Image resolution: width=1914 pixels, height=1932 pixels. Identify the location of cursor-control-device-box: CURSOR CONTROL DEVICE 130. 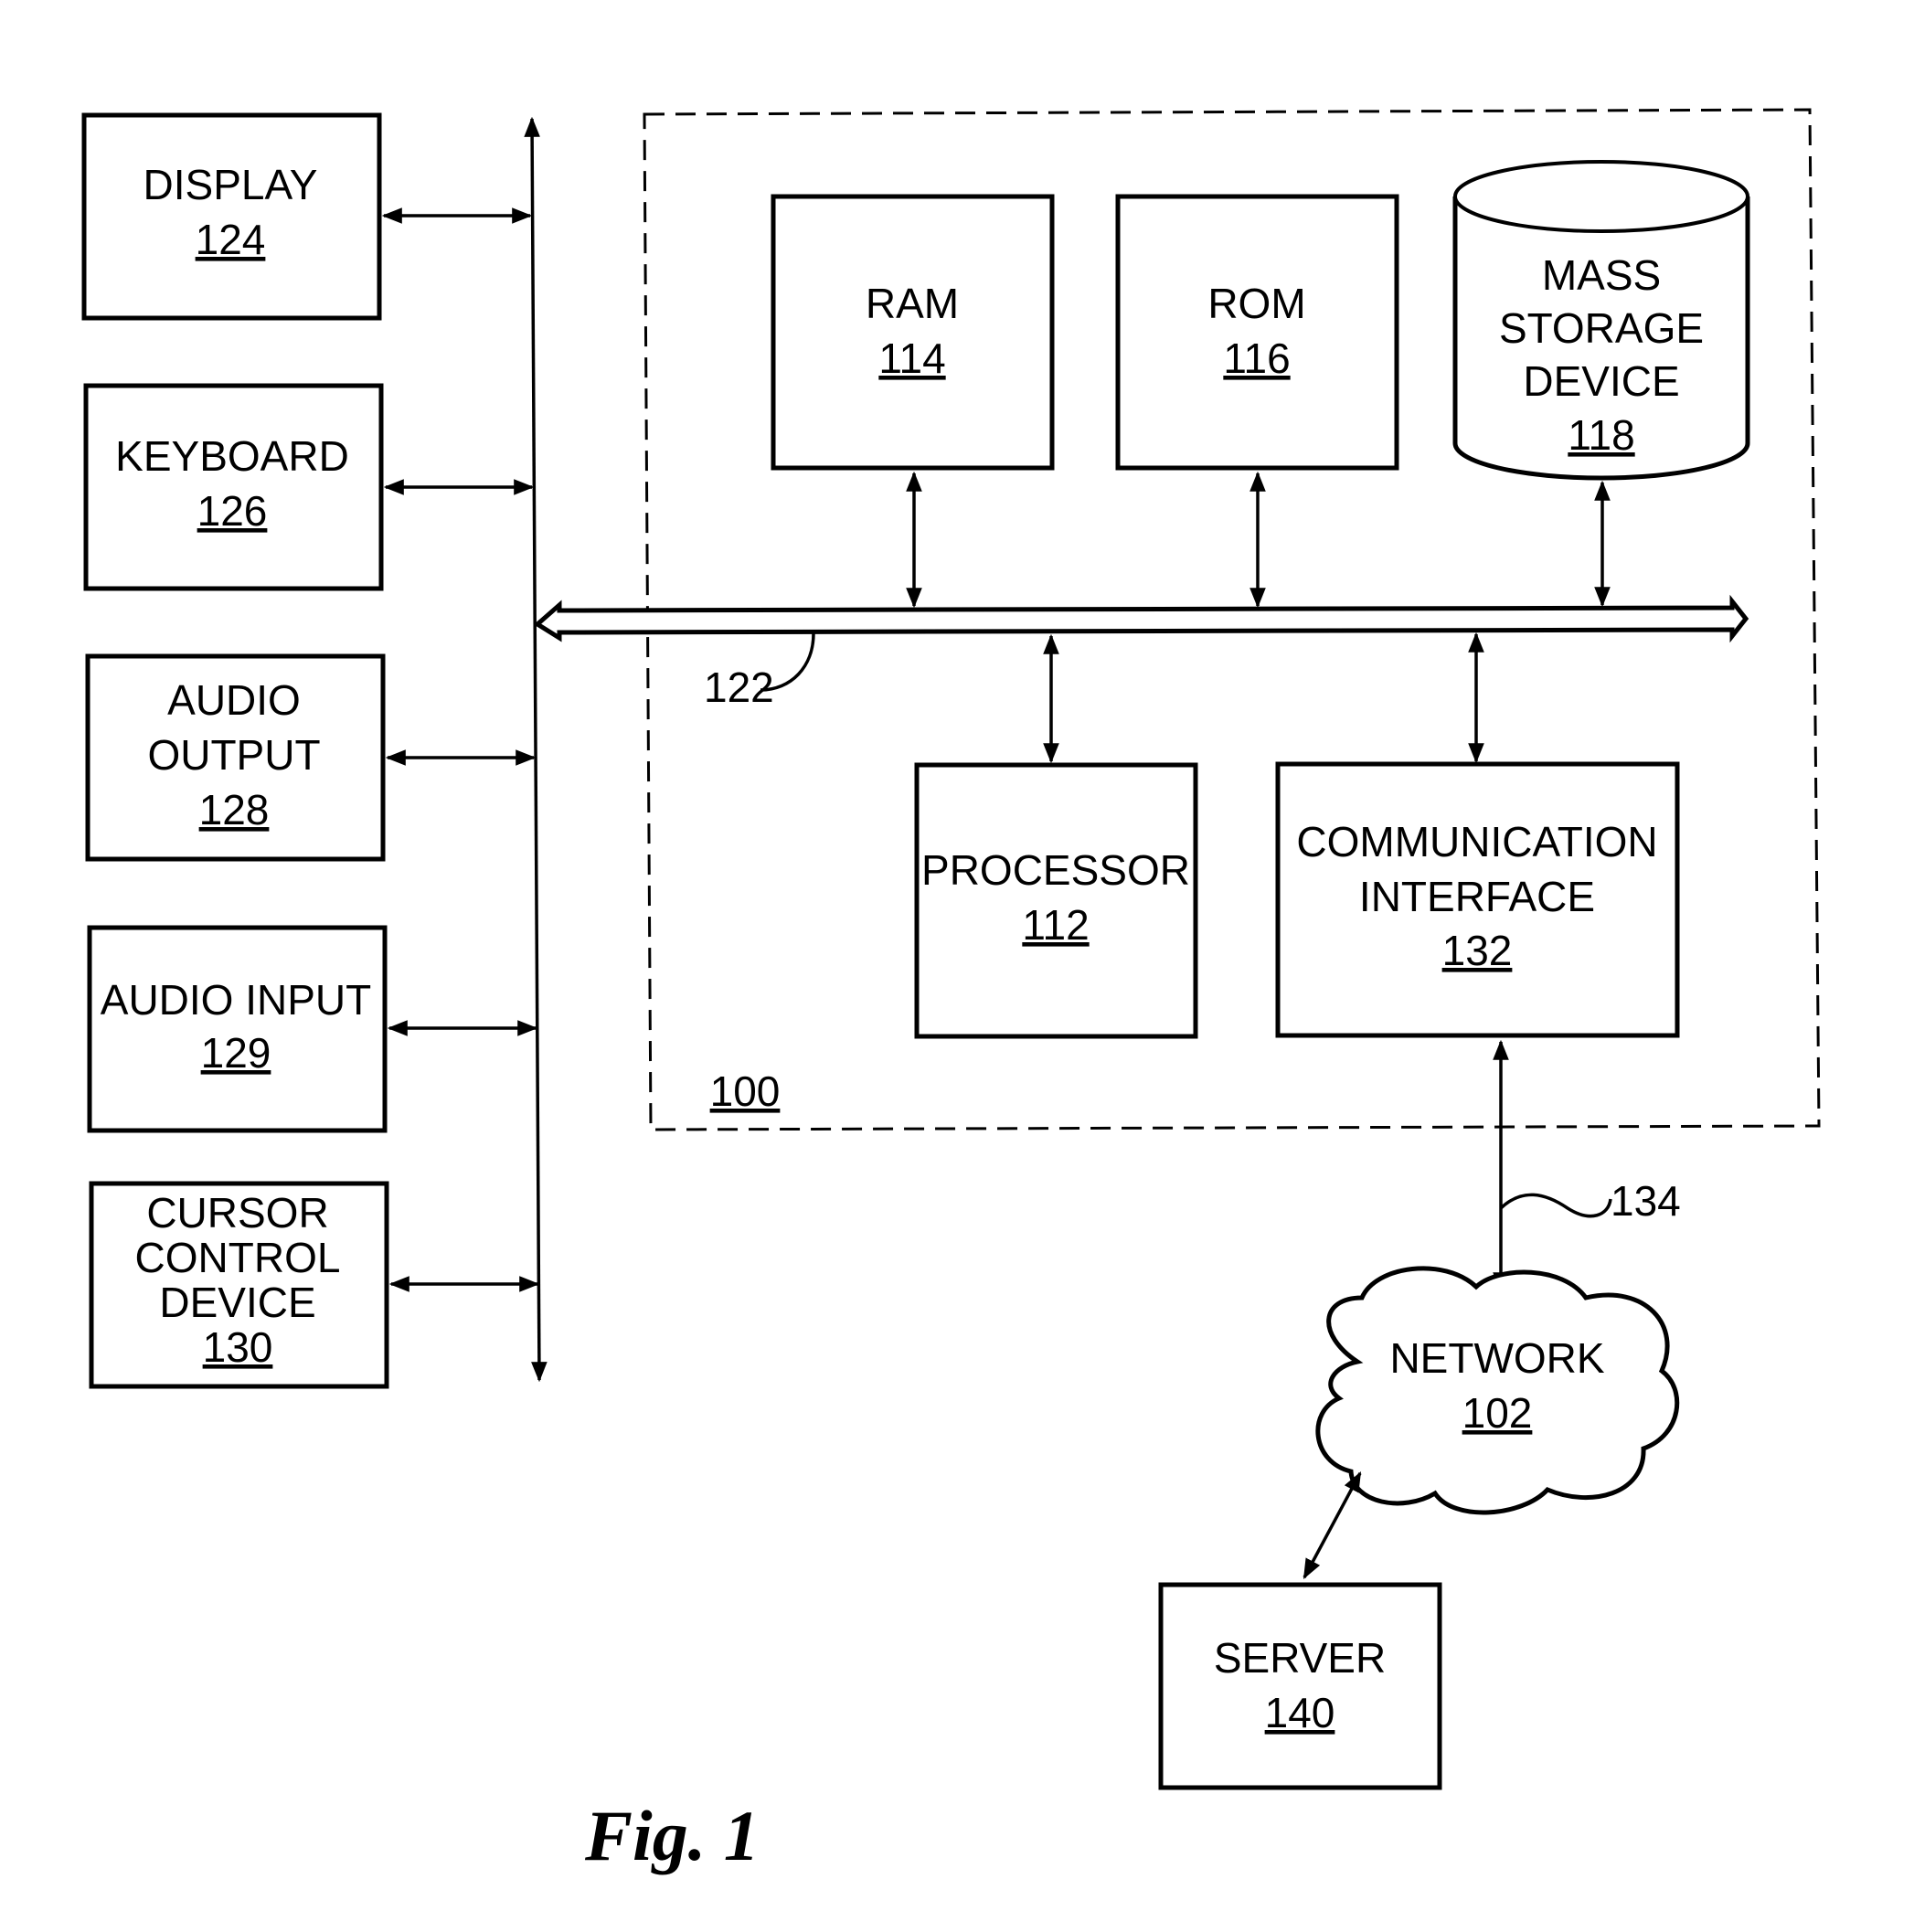
(239, 1285).